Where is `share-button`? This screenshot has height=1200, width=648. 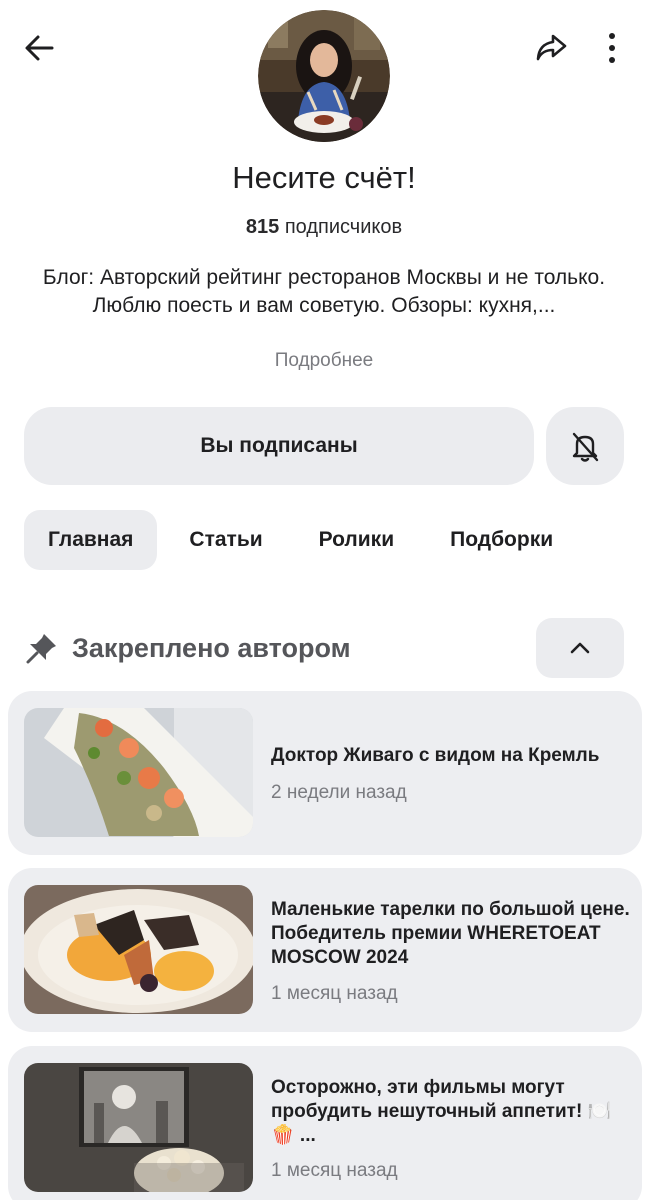 share-button is located at coordinates (551, 48).